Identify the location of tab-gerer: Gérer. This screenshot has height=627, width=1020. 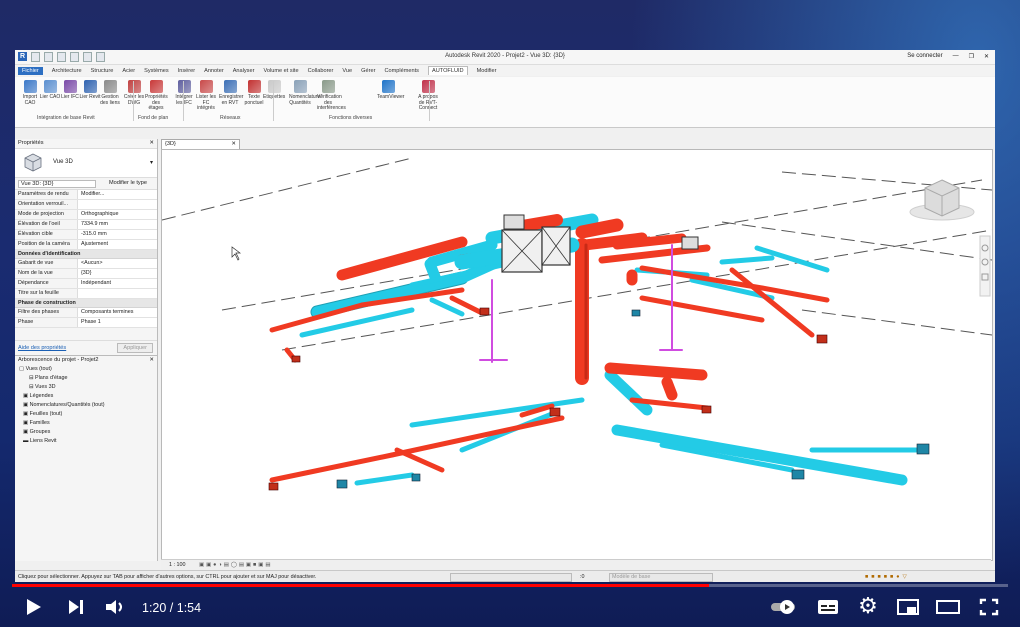
(368, 71).